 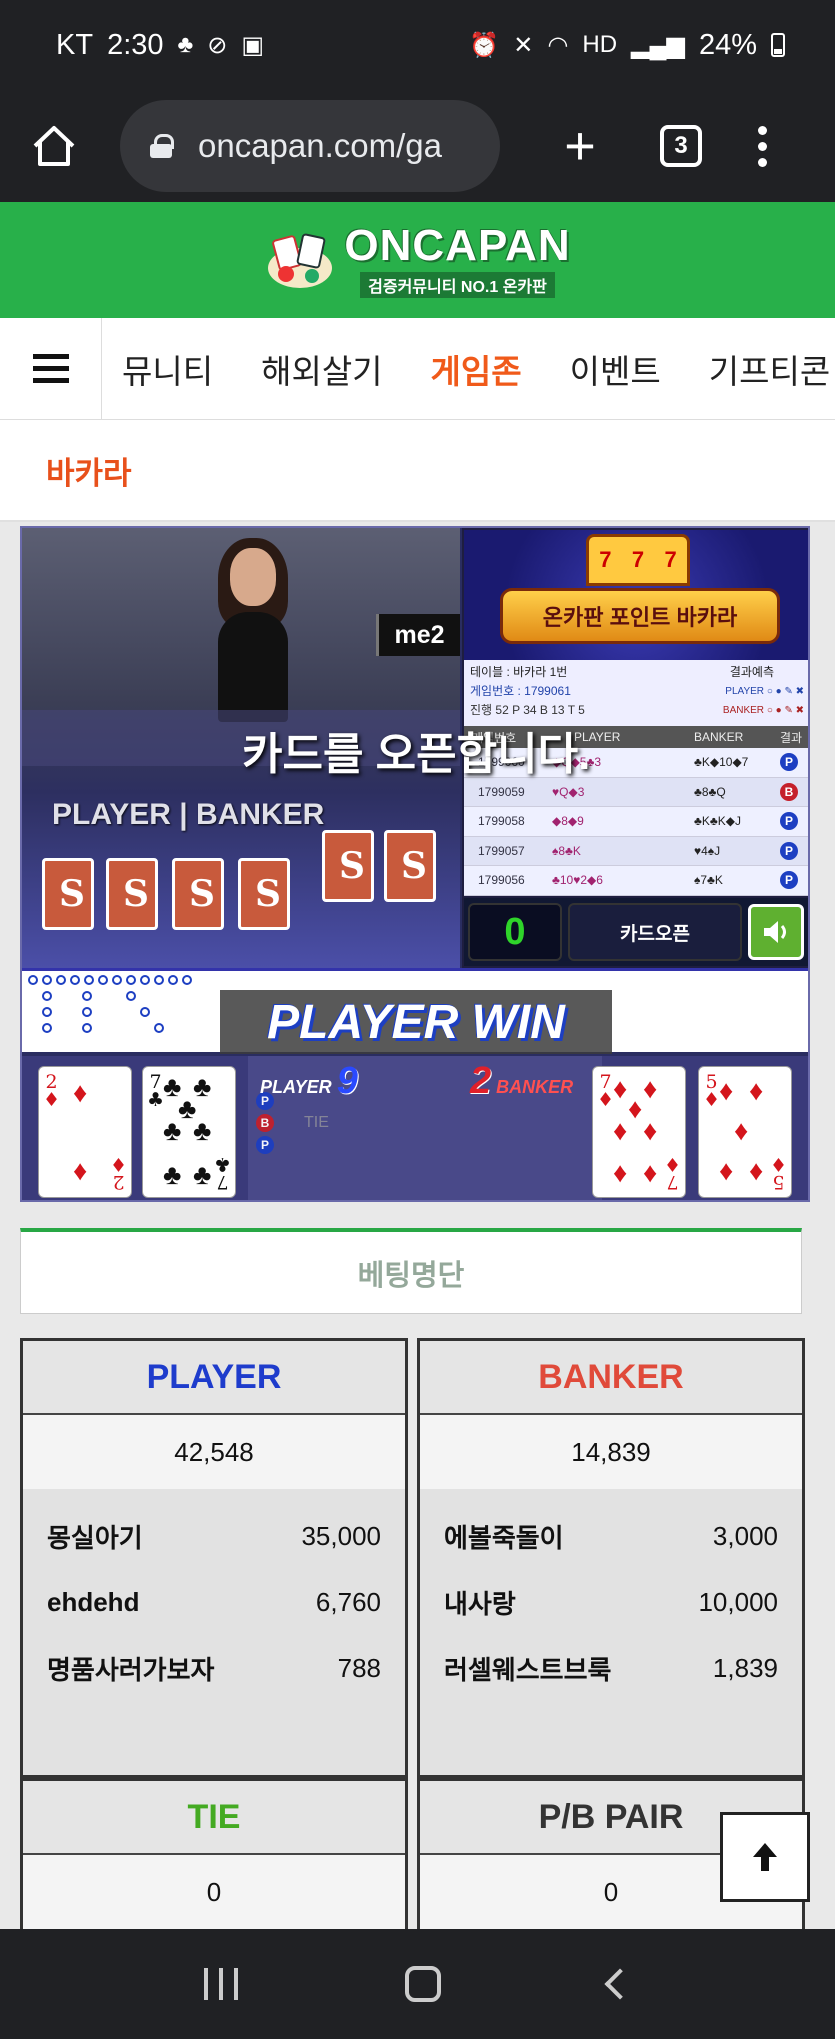 What do you see at coordinates (416, 754) in the screenshot?
I see `overlay-message: 카드를 오픈합니다.` at bounding box center [416, 754].